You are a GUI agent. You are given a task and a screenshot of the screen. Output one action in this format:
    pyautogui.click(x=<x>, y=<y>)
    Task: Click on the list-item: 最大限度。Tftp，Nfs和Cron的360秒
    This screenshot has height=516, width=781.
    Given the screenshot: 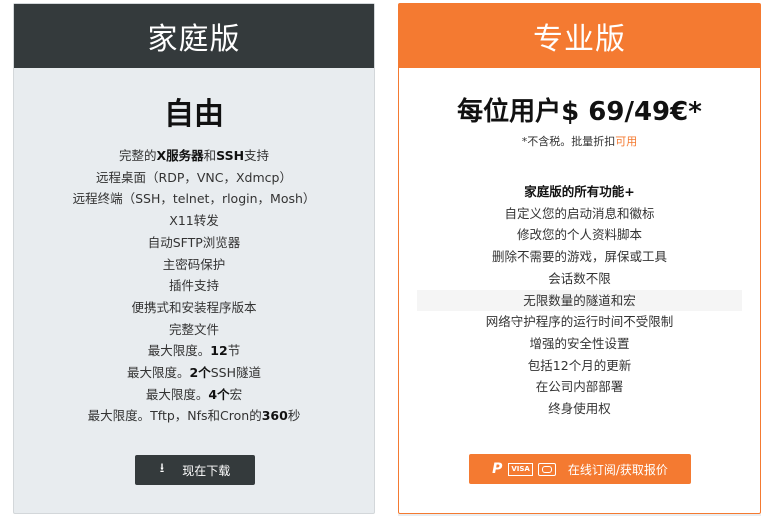 What is the action you would take?
    pyautogui.click(x=194, y=416)
    